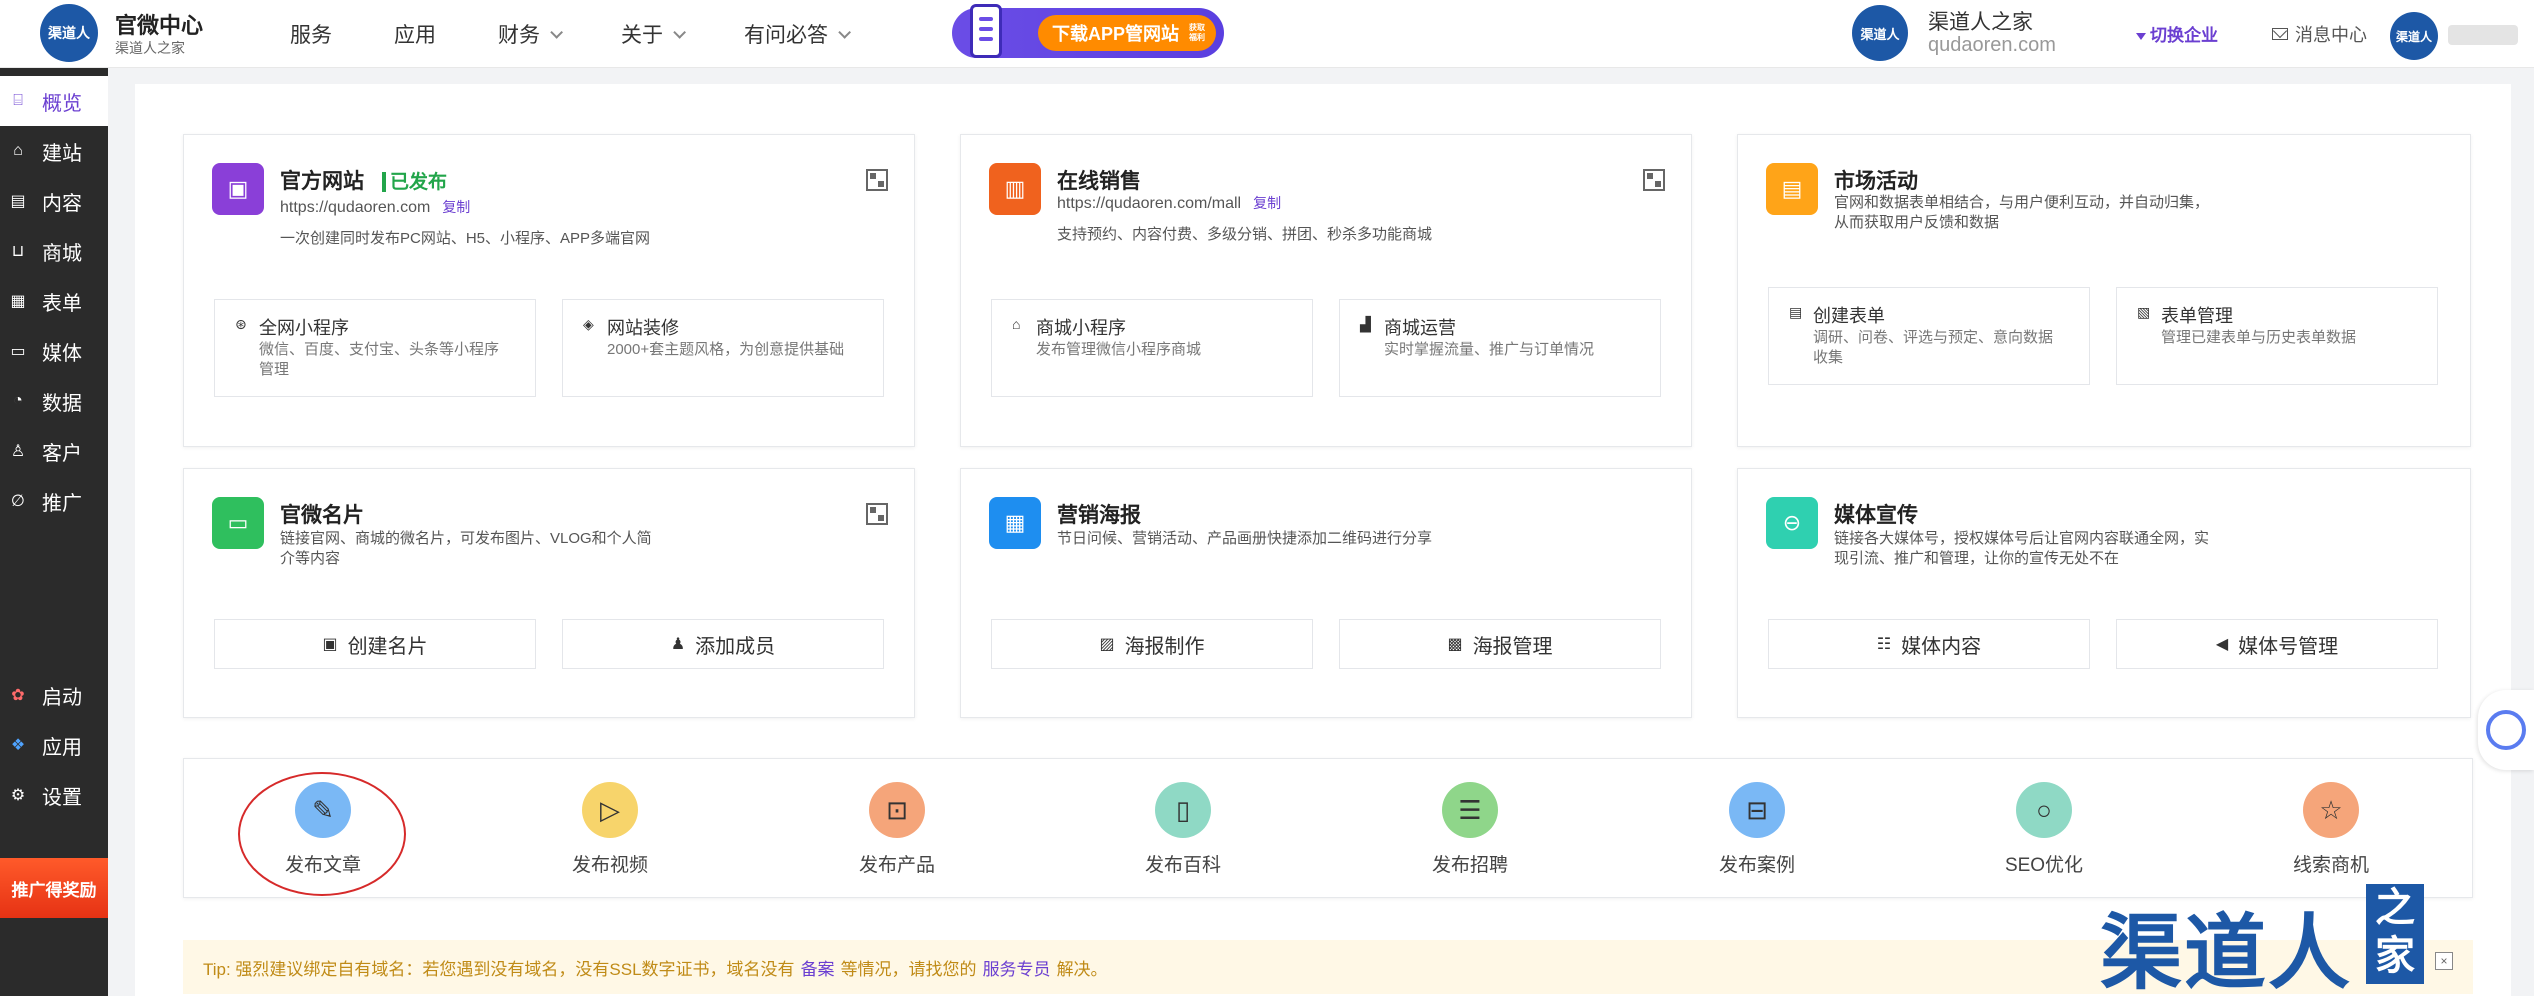 The width and height of the screenshot is (2534, 996). Describe the element at coordinates (723, 644) in the screenshot. I see `add-member-button: ♟ 添加成员` at that location.